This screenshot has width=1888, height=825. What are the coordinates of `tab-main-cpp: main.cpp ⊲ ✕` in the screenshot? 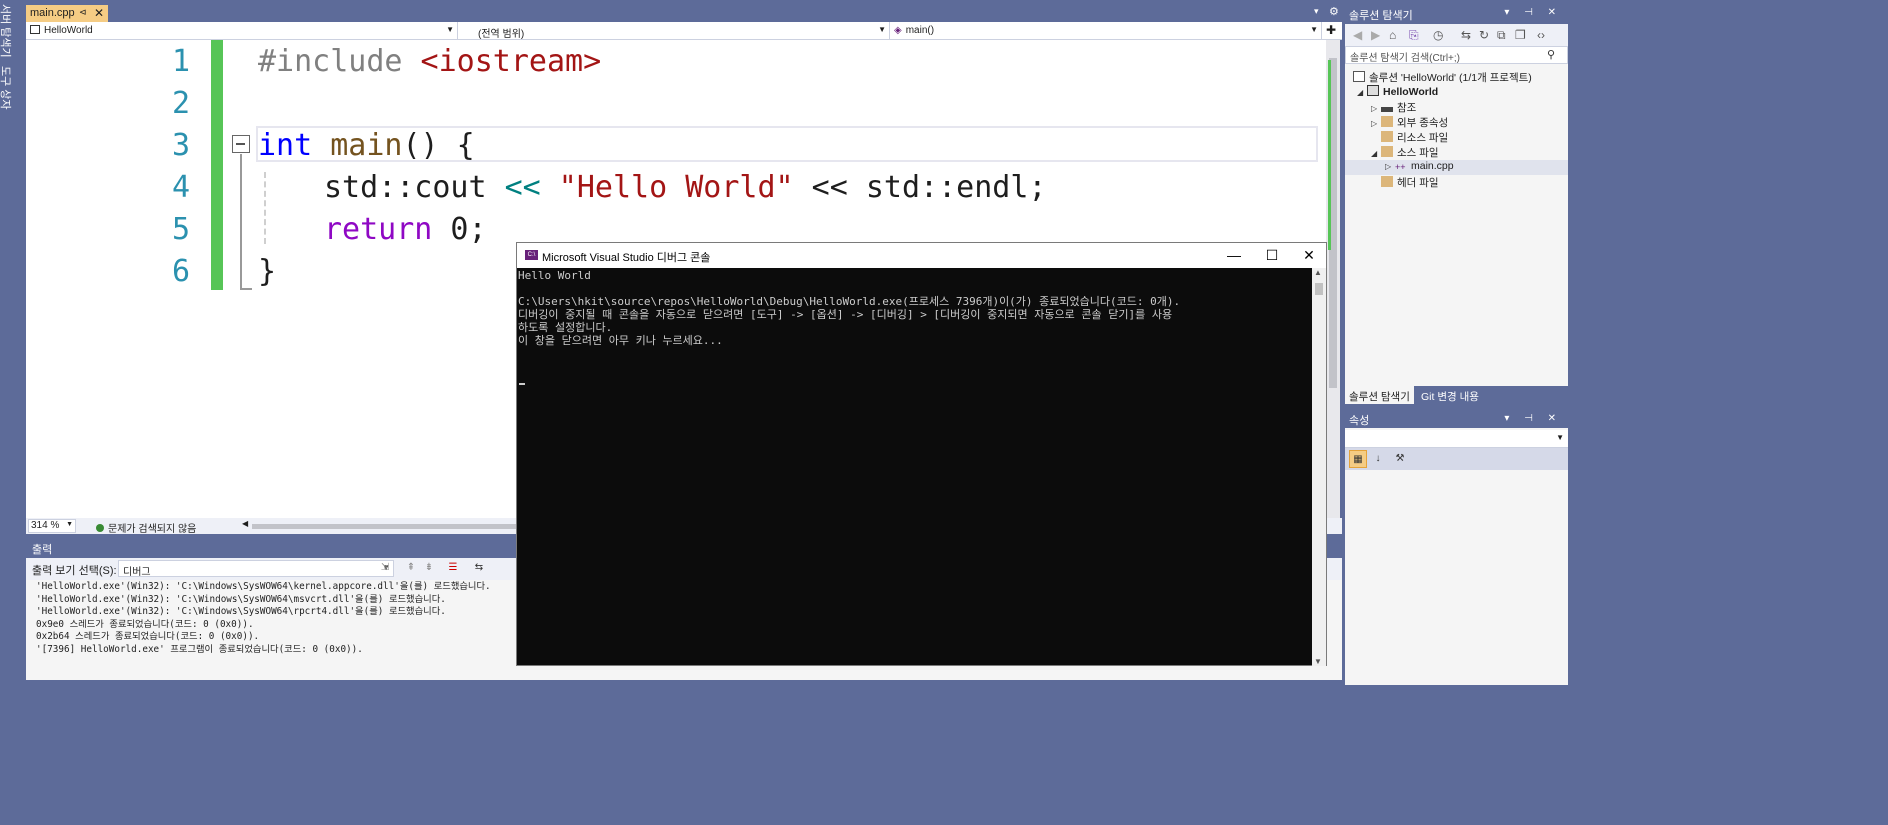 It's located at (67, 13).